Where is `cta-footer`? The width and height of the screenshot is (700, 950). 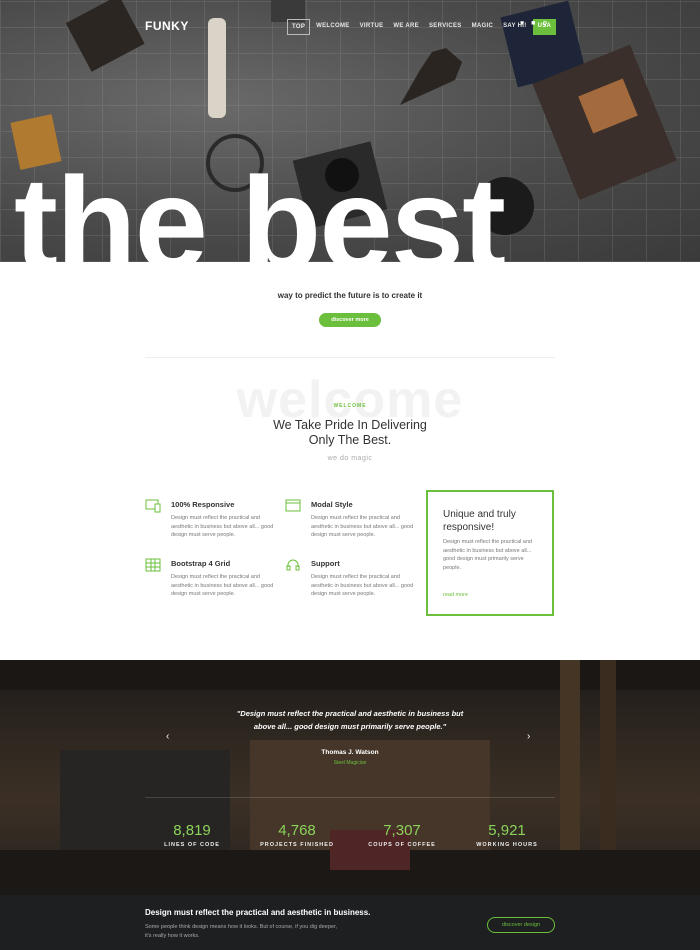 cta-footer is located at coordinates (350, 922).